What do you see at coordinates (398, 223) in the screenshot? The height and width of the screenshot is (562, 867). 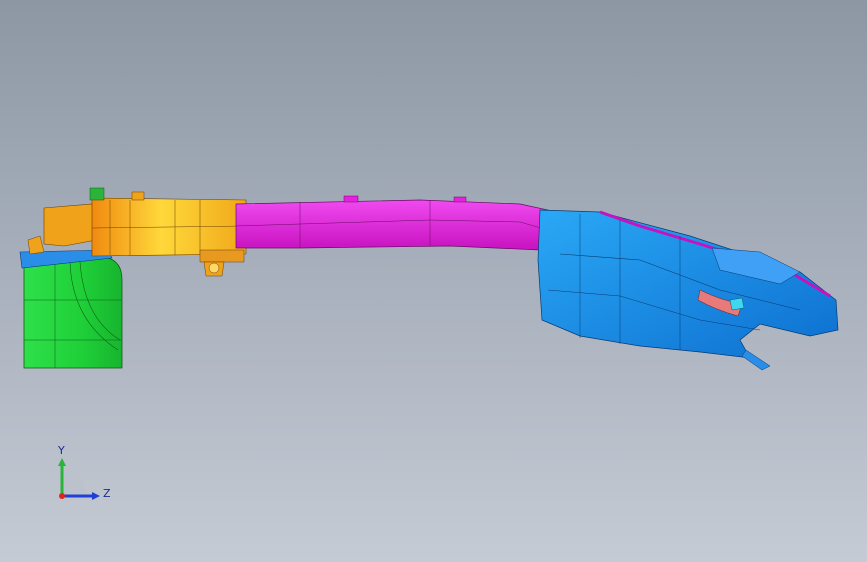 I see `magenta-beam-part` at bounding box center [398, 223].